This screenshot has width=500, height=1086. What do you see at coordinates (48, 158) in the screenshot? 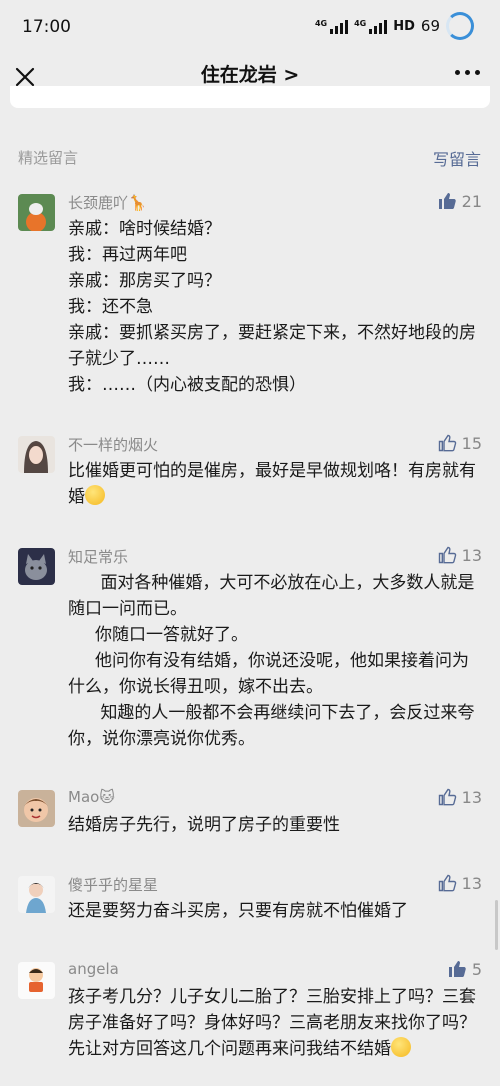
I see `section-title: 精选留言` at bounding box center [48, 158].